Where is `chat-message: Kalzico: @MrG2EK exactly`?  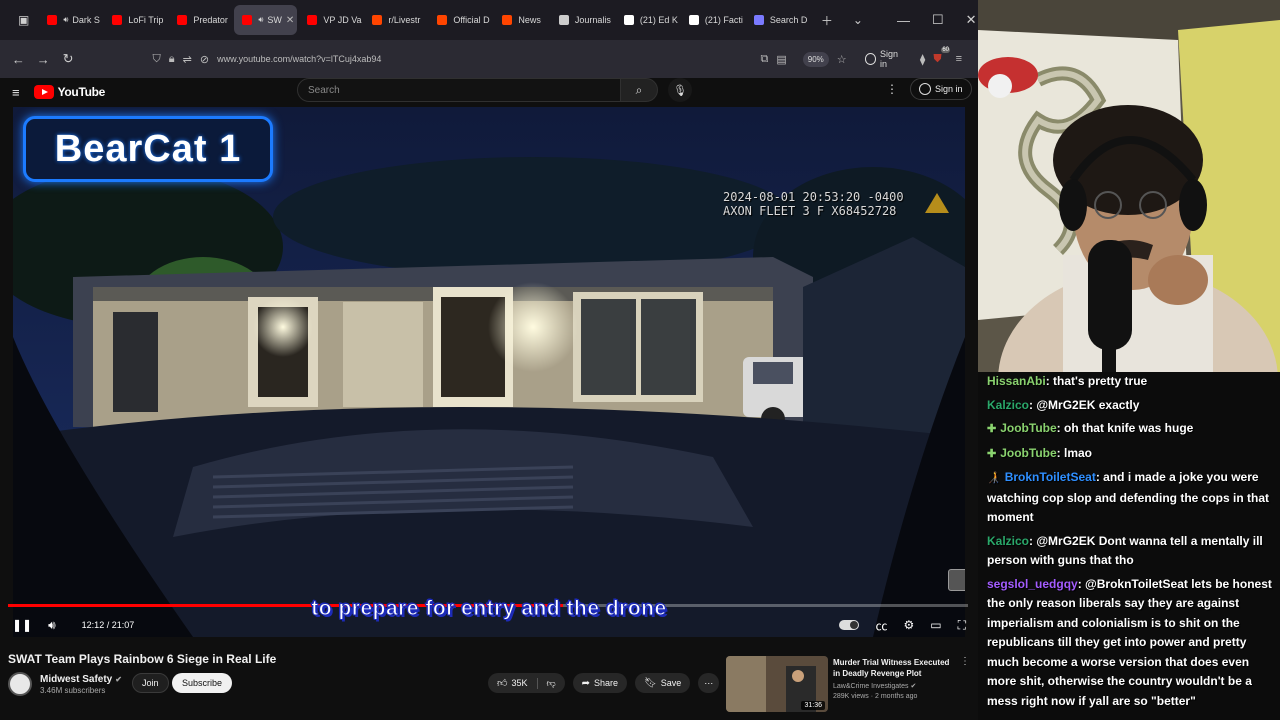
chat-message: Kalzico: @MrG2EK exactly is located at coordinates (1131, 406).